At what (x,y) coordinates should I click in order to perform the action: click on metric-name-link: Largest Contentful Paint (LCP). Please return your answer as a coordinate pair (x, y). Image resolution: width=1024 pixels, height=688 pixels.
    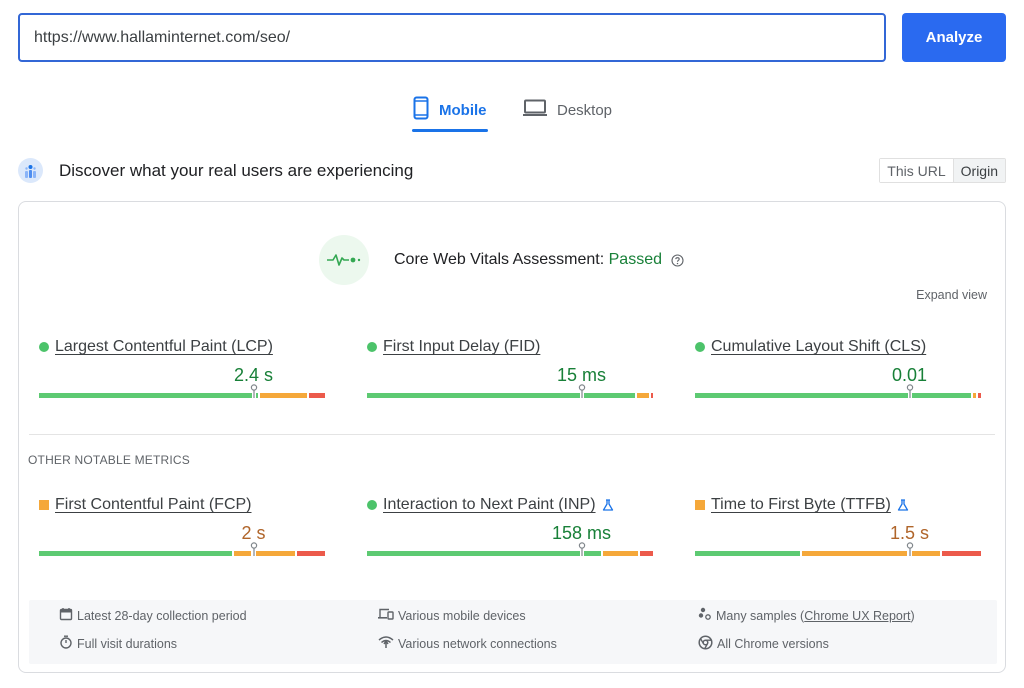
    Looking at the image, I should click on (164, 347).